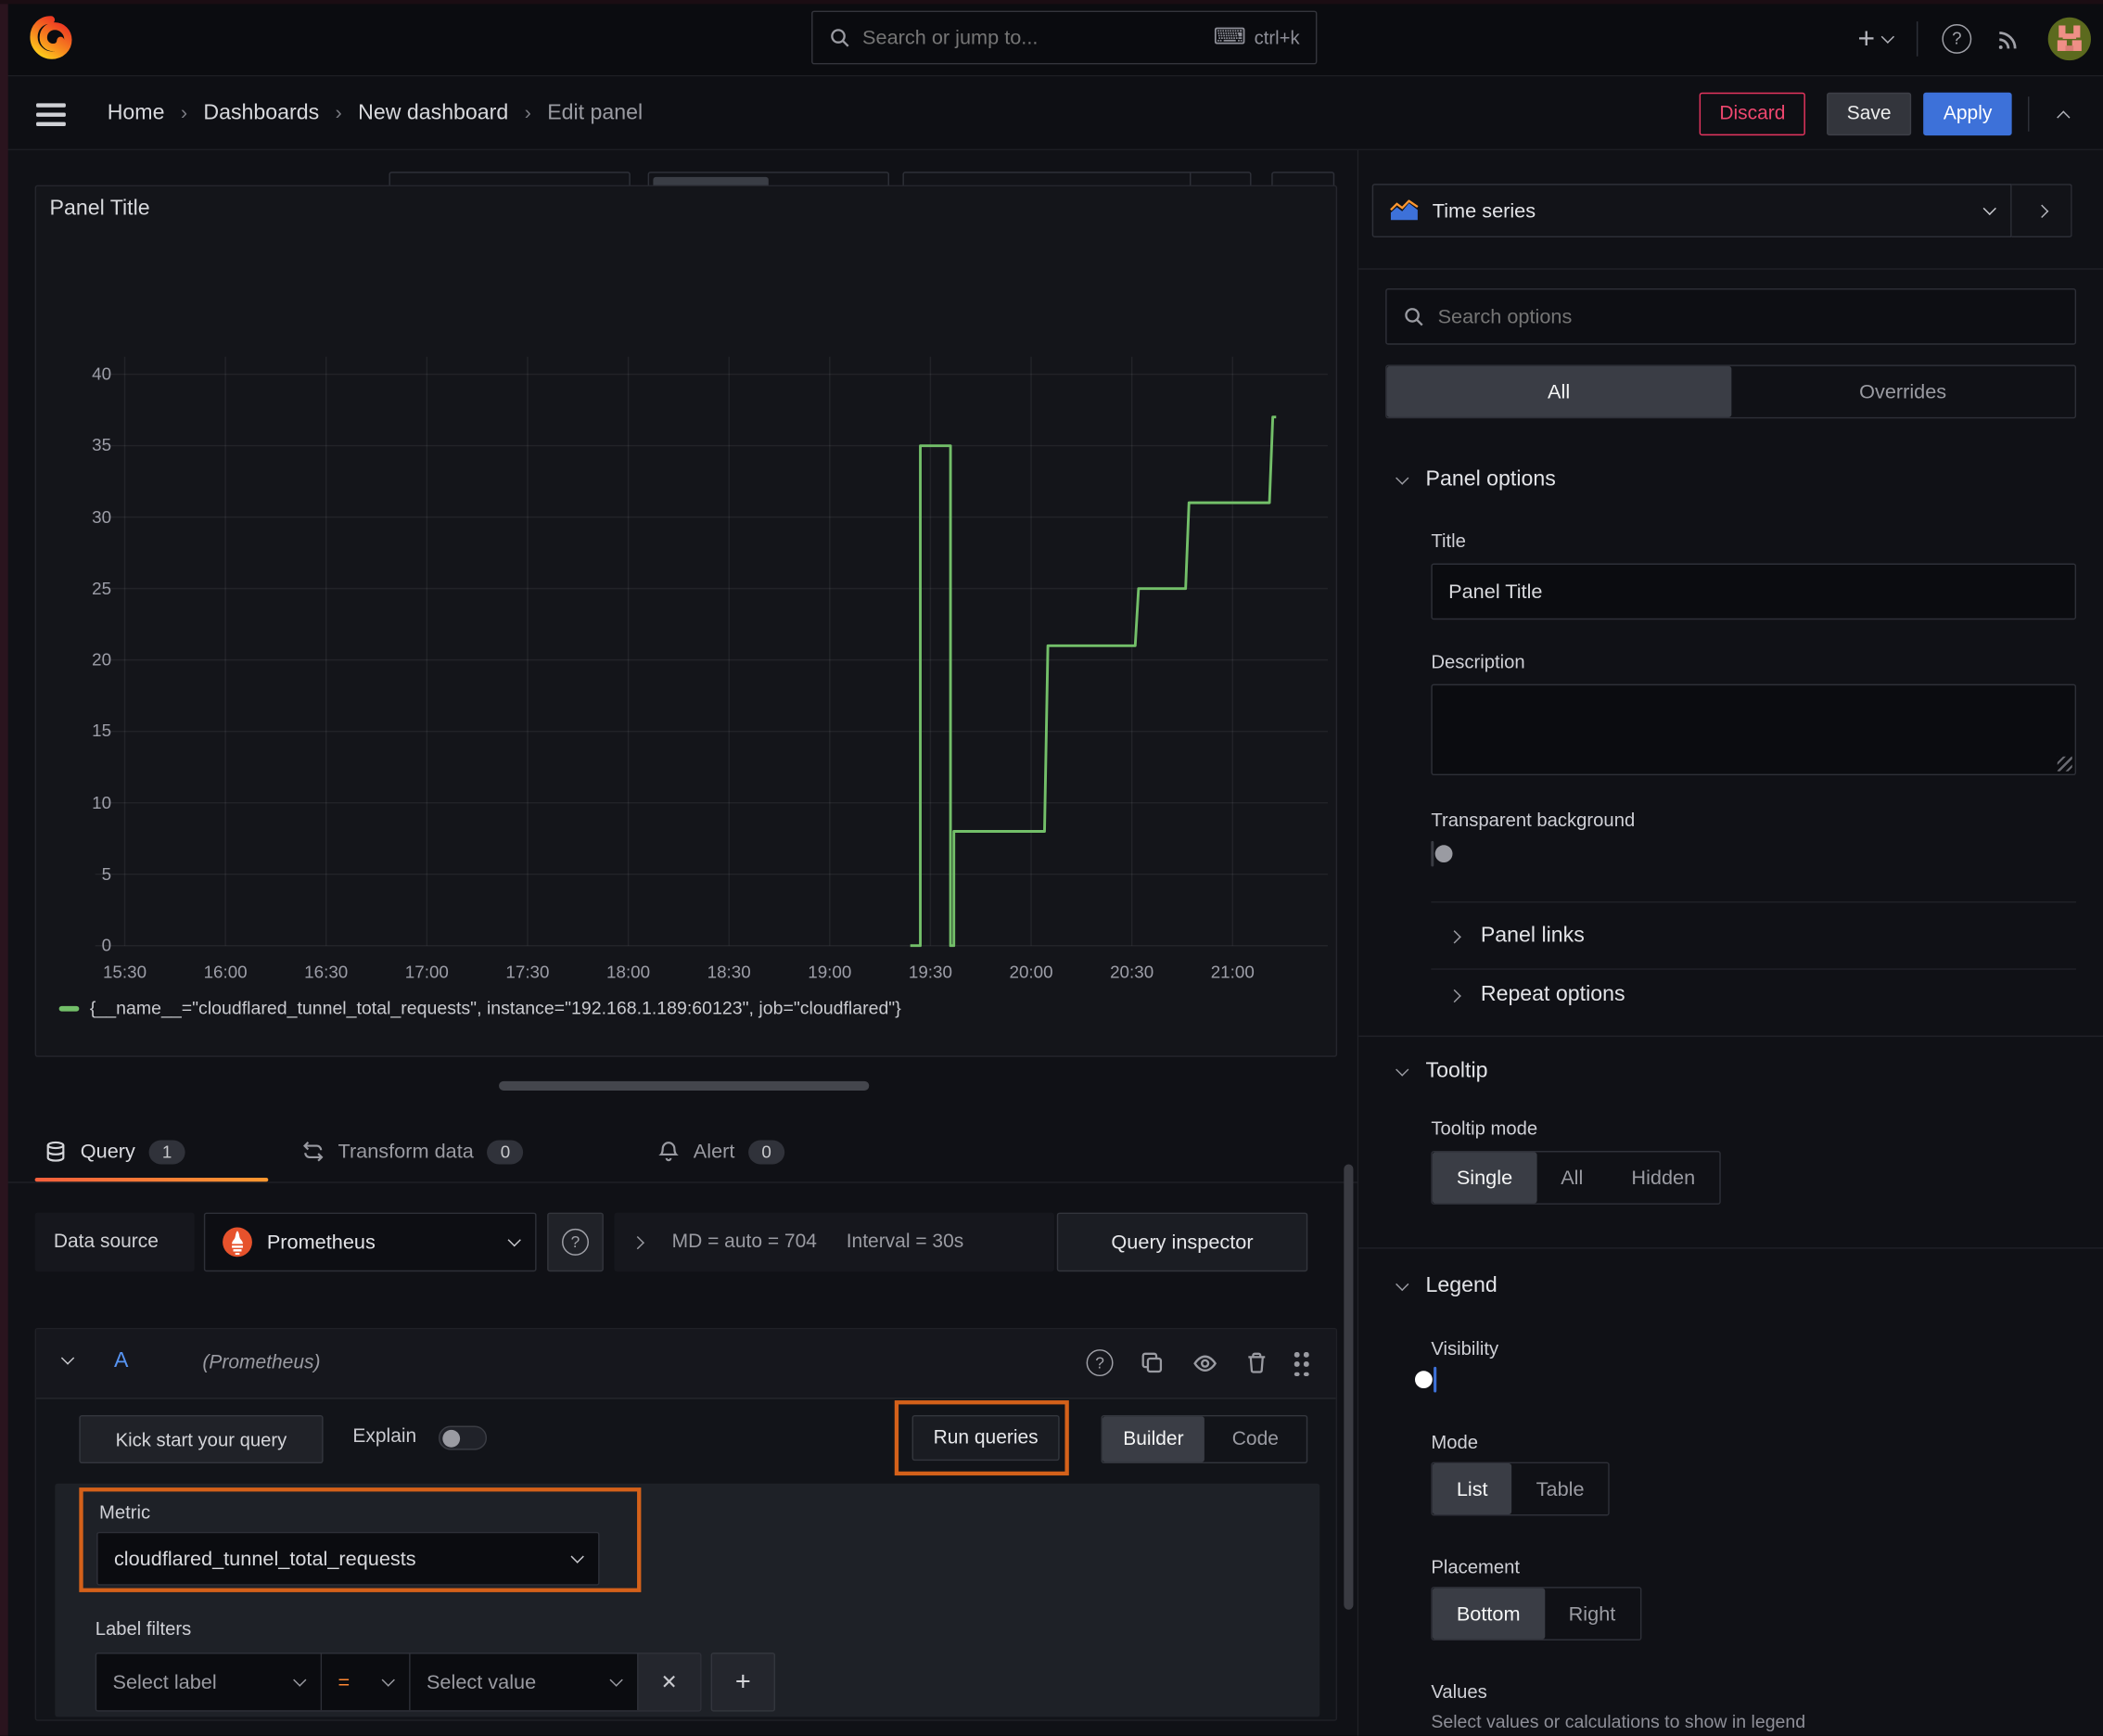  I want to click on kick-start-button: Kick start your query, so click(201, 1439).